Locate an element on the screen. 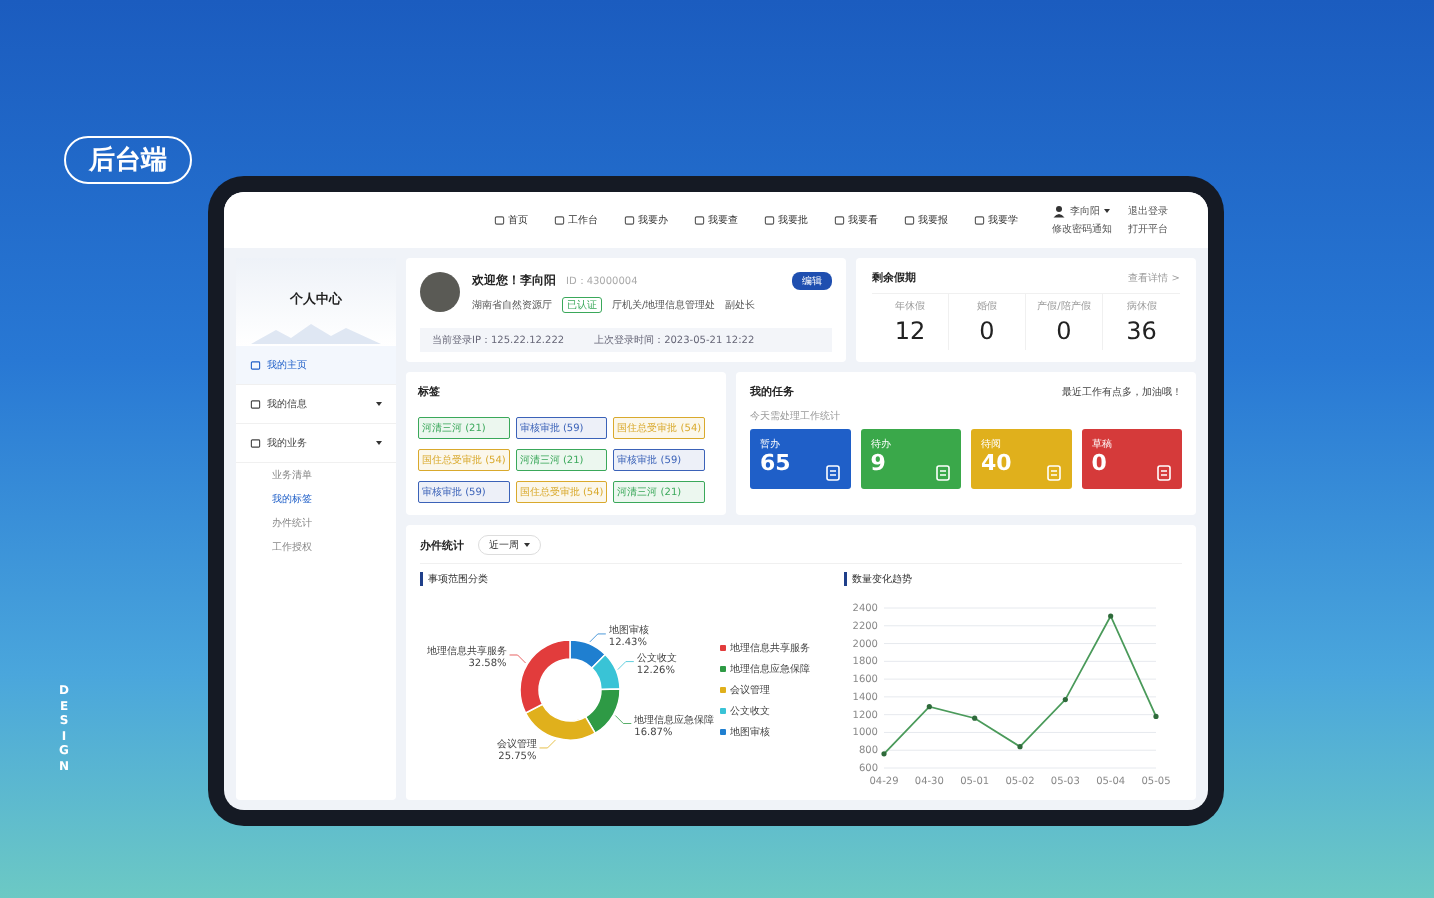 This screenshot has height=898, width=1434. avatar-placeholder is located at coordinates (440, 292).